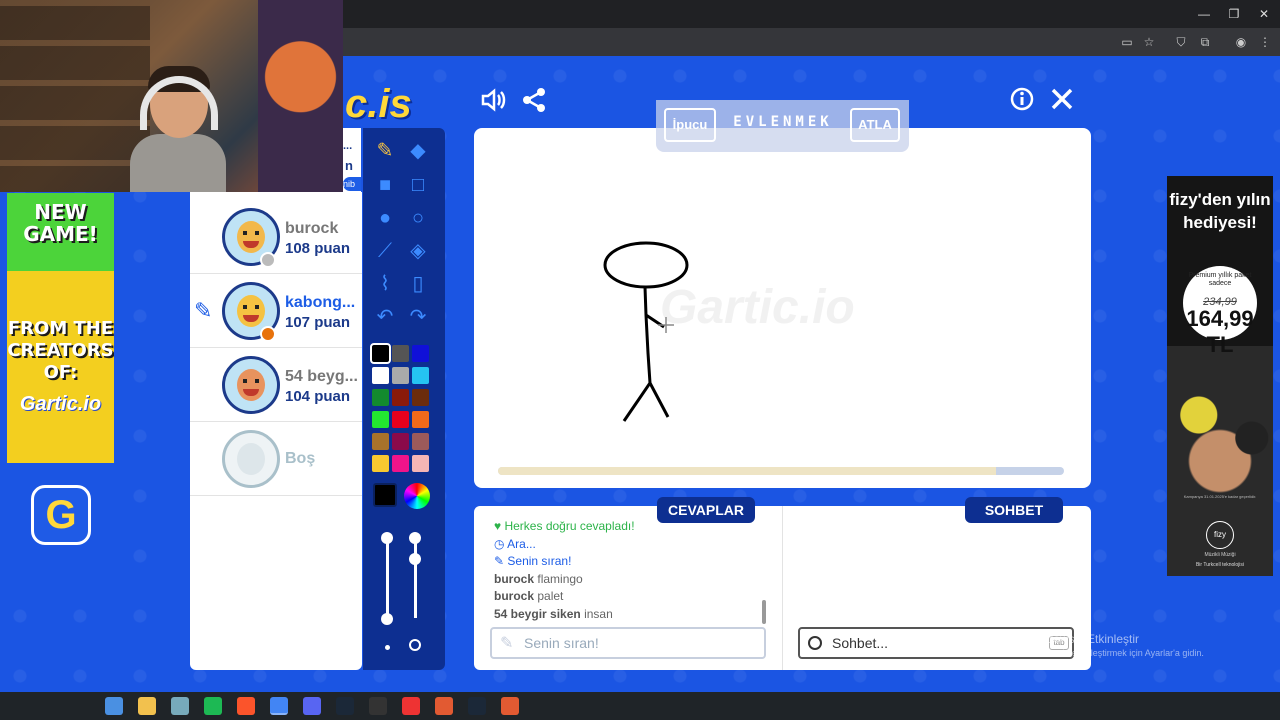 The height and width of the screenshot is (720, 1280). What do you see at coordinates (561, 643) in the screenshot?
I see `answer-input-placeholder: Senin sıran!` at bounding box center [561, 643].